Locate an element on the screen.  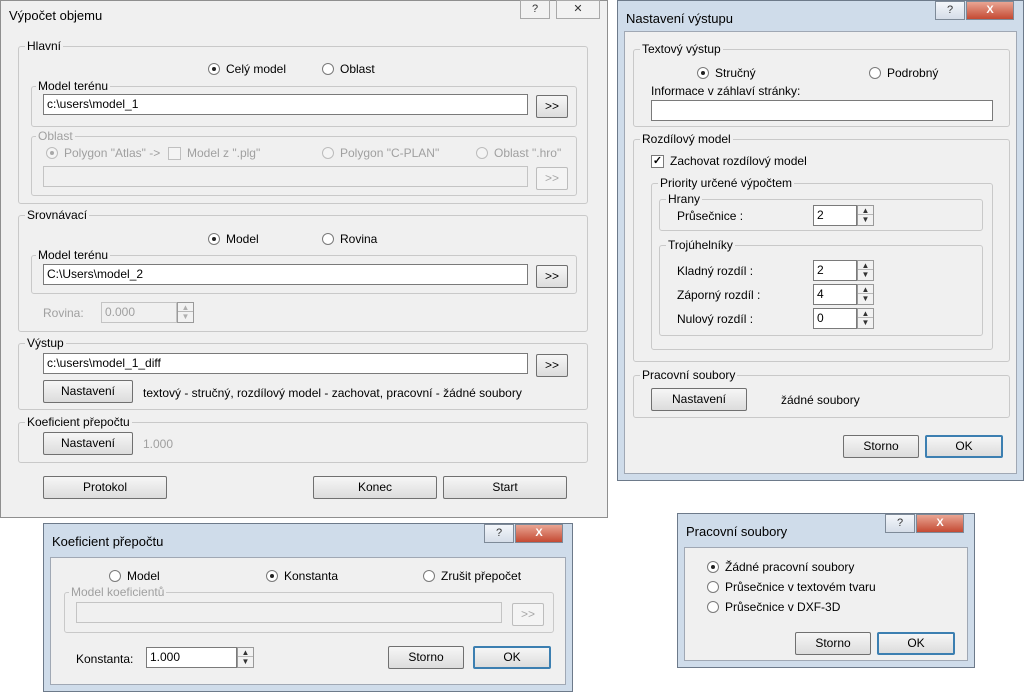
titlebar: Nastavení výstupu ? X is located at coordinates (820, 15).